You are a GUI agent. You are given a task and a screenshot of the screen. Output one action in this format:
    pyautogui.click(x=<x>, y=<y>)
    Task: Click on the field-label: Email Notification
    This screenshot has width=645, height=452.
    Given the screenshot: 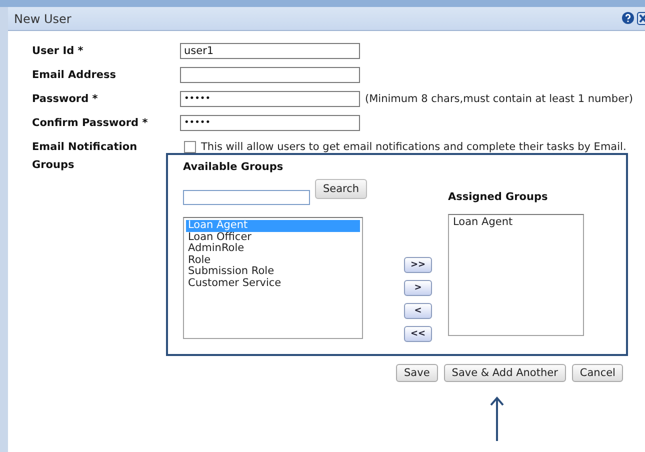 What is the action you would take?
    pyautogui.click(x=85, y=147)
    